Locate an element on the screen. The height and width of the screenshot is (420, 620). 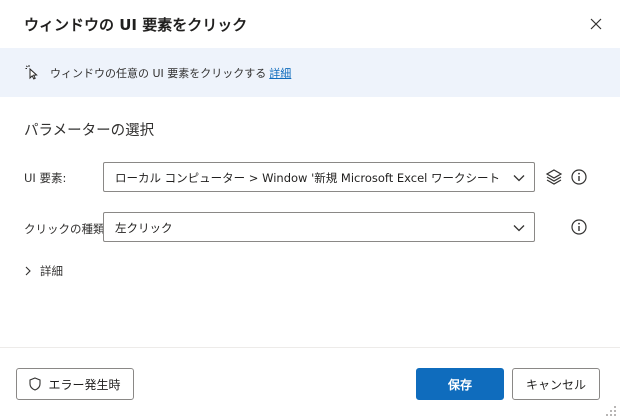
chevron-right-icon is located at coordinates (28, 271).